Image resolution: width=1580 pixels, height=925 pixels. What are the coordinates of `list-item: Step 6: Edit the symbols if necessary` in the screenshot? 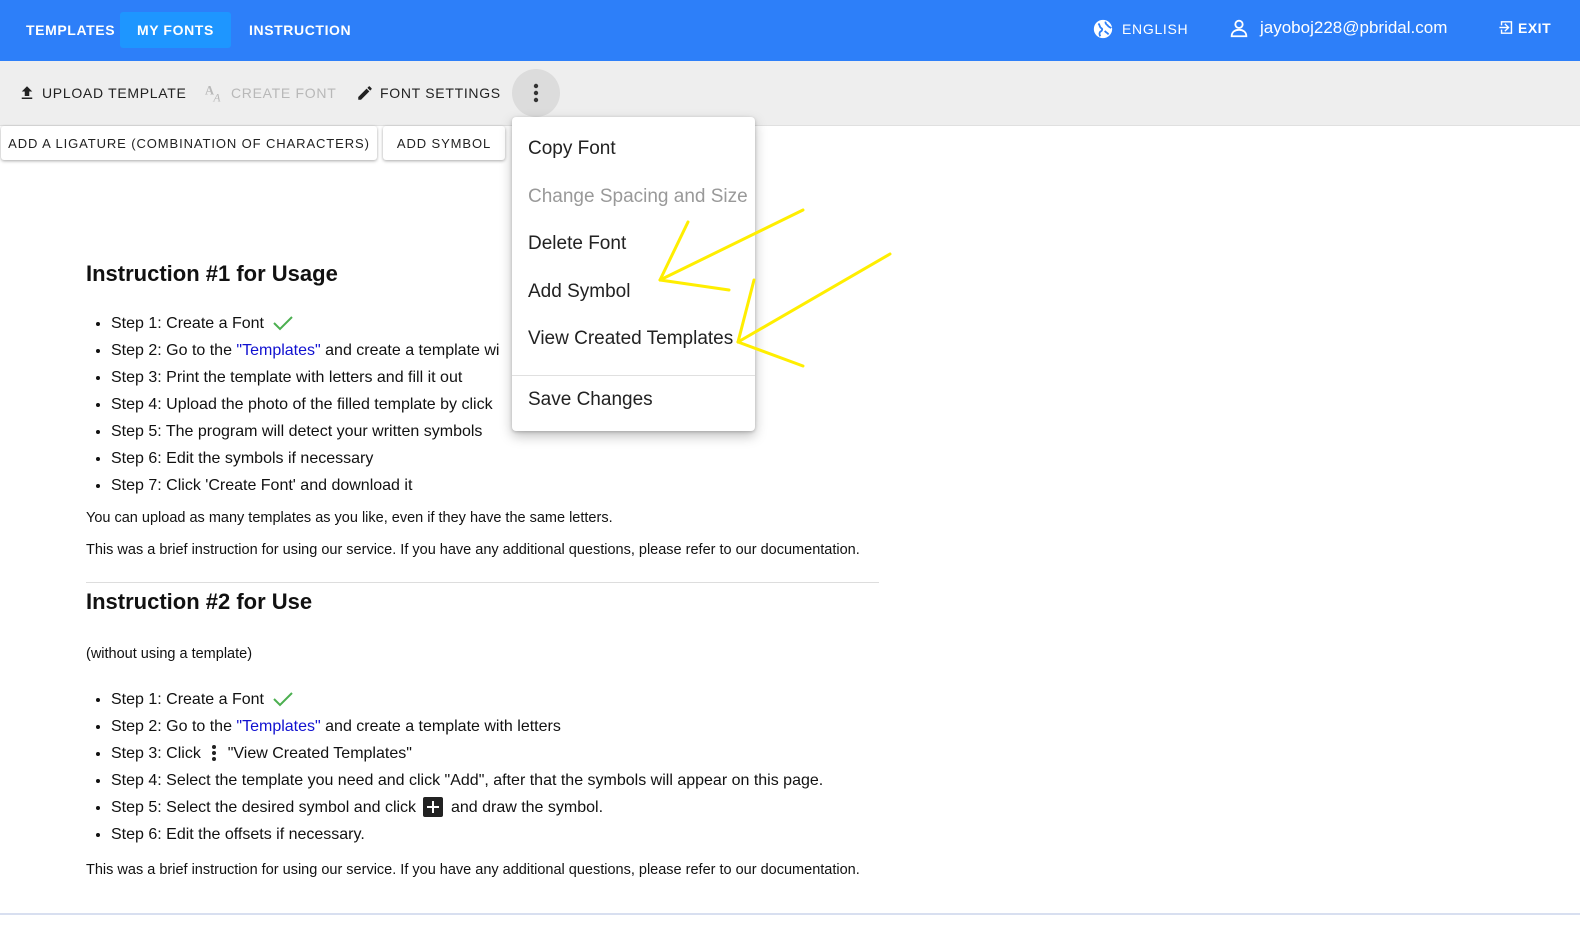 It's located at (305, 458).